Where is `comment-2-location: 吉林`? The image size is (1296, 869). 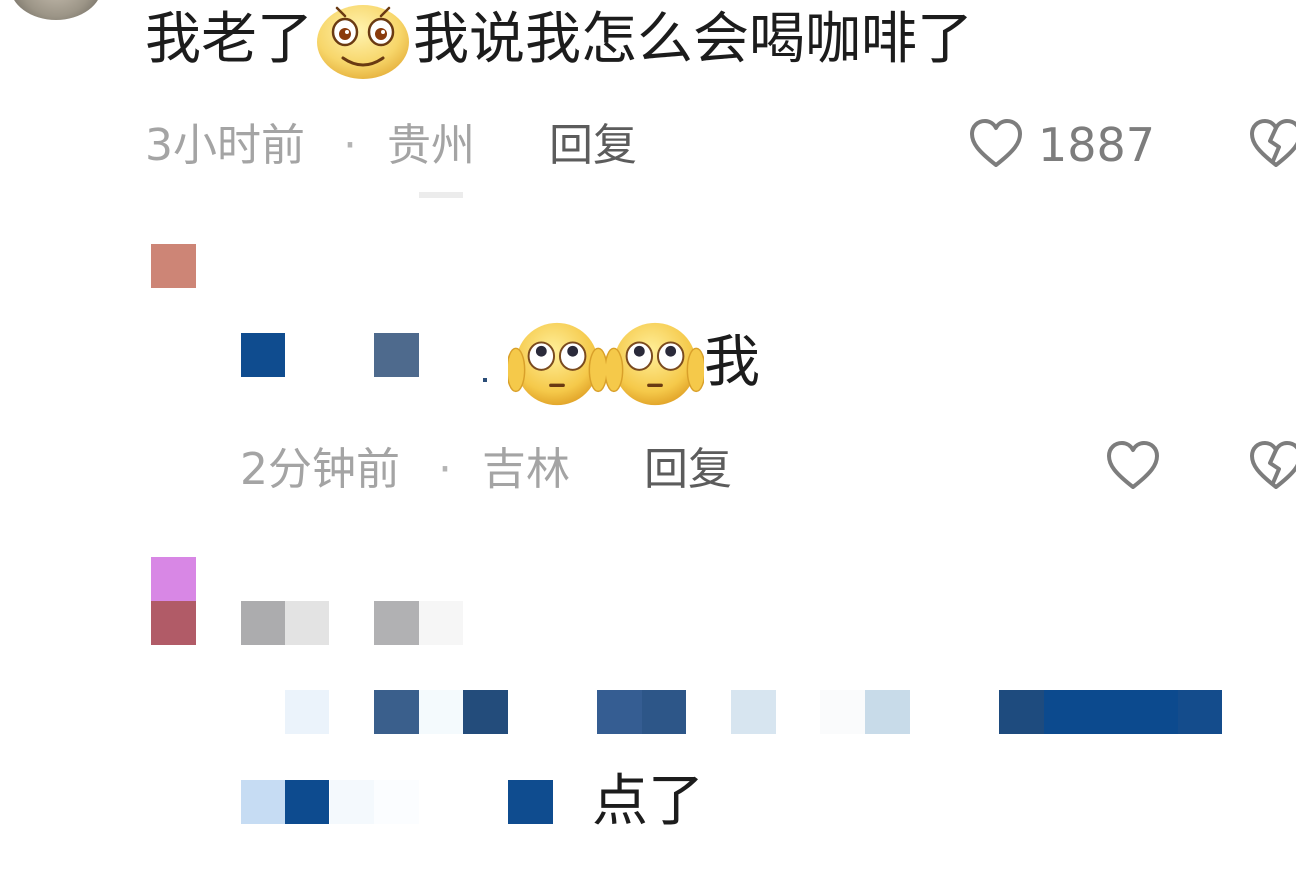 comment-2-location: 吉林 is located at coordinates (526, 469).